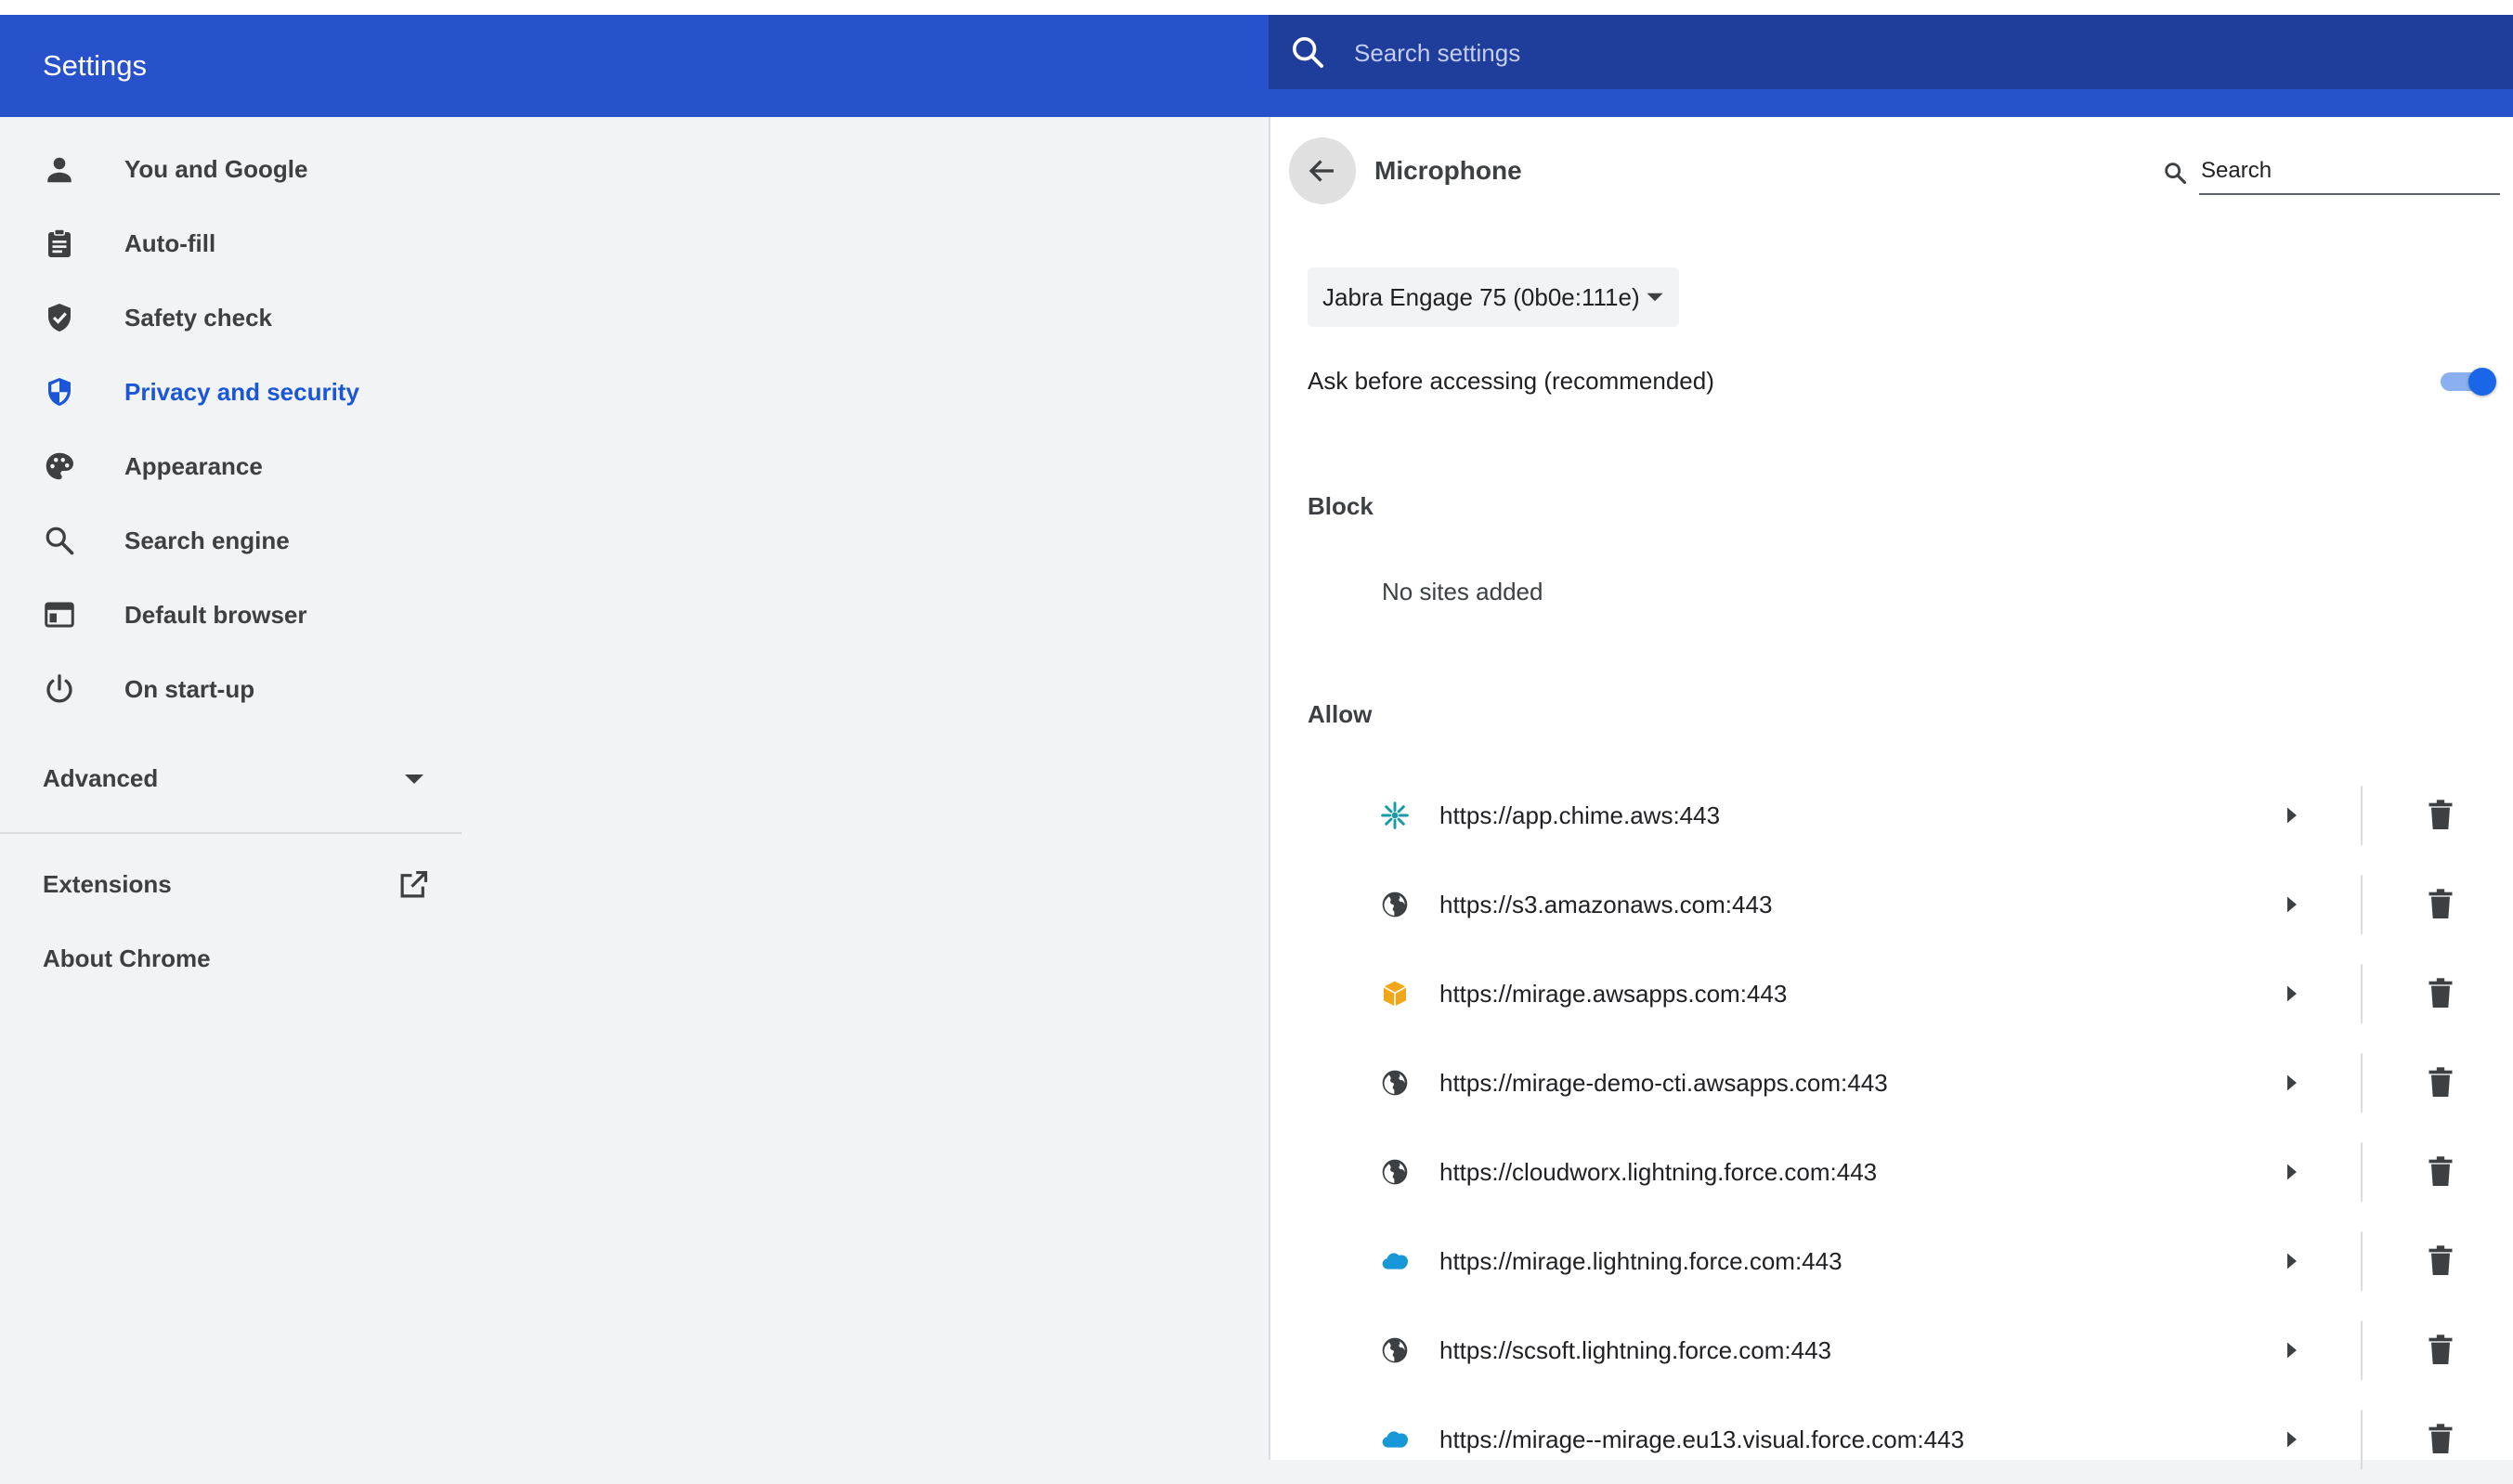 The height and width of the screenshot is (1484, 2513). I want to click on sidebar-item-on-start-up: On start-up, so click(231, 689).